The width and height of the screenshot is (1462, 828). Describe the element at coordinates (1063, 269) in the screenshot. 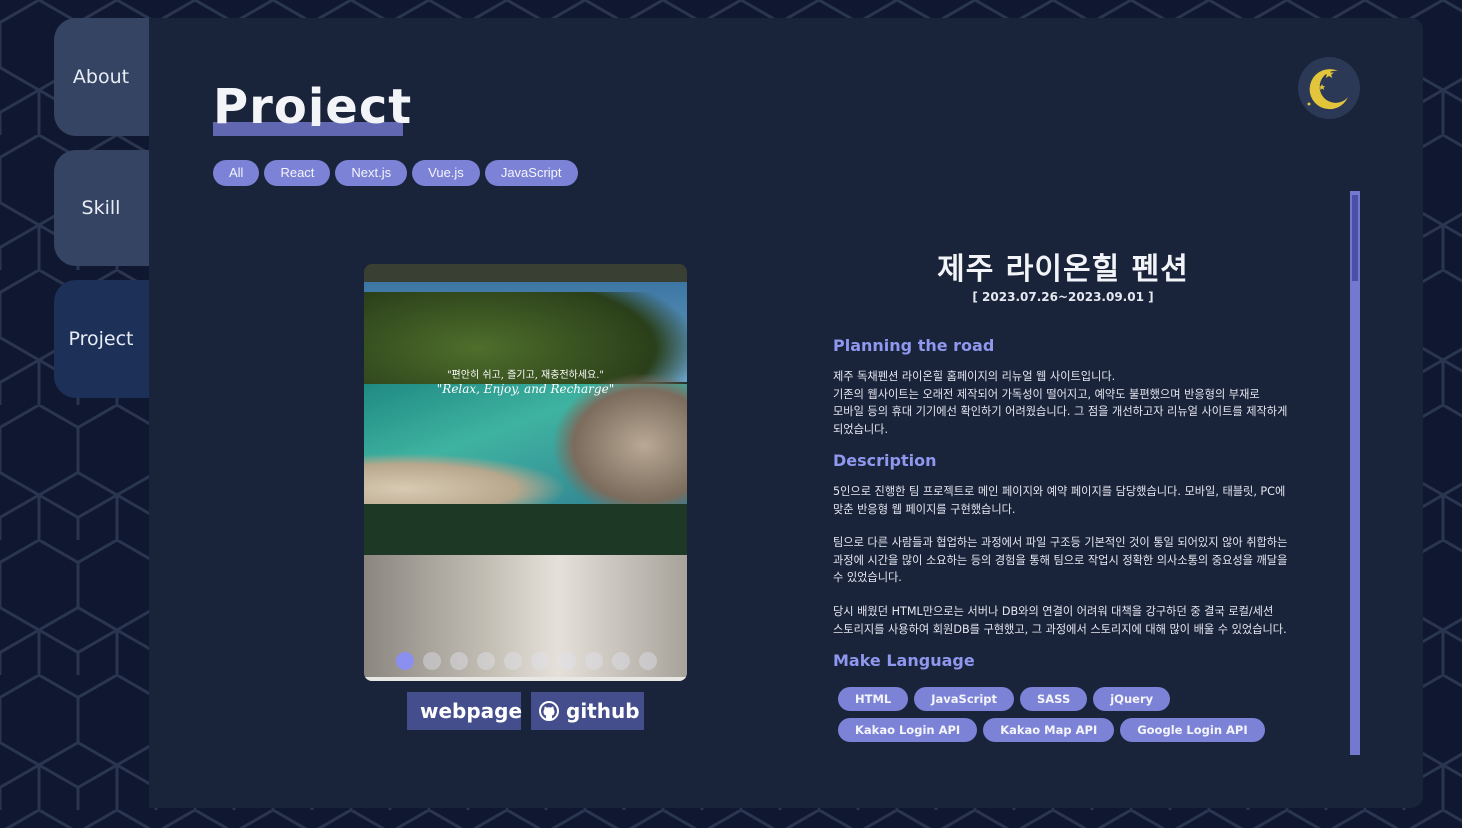

I see `project-title: 제주 라이온힐 펜션` at that location.